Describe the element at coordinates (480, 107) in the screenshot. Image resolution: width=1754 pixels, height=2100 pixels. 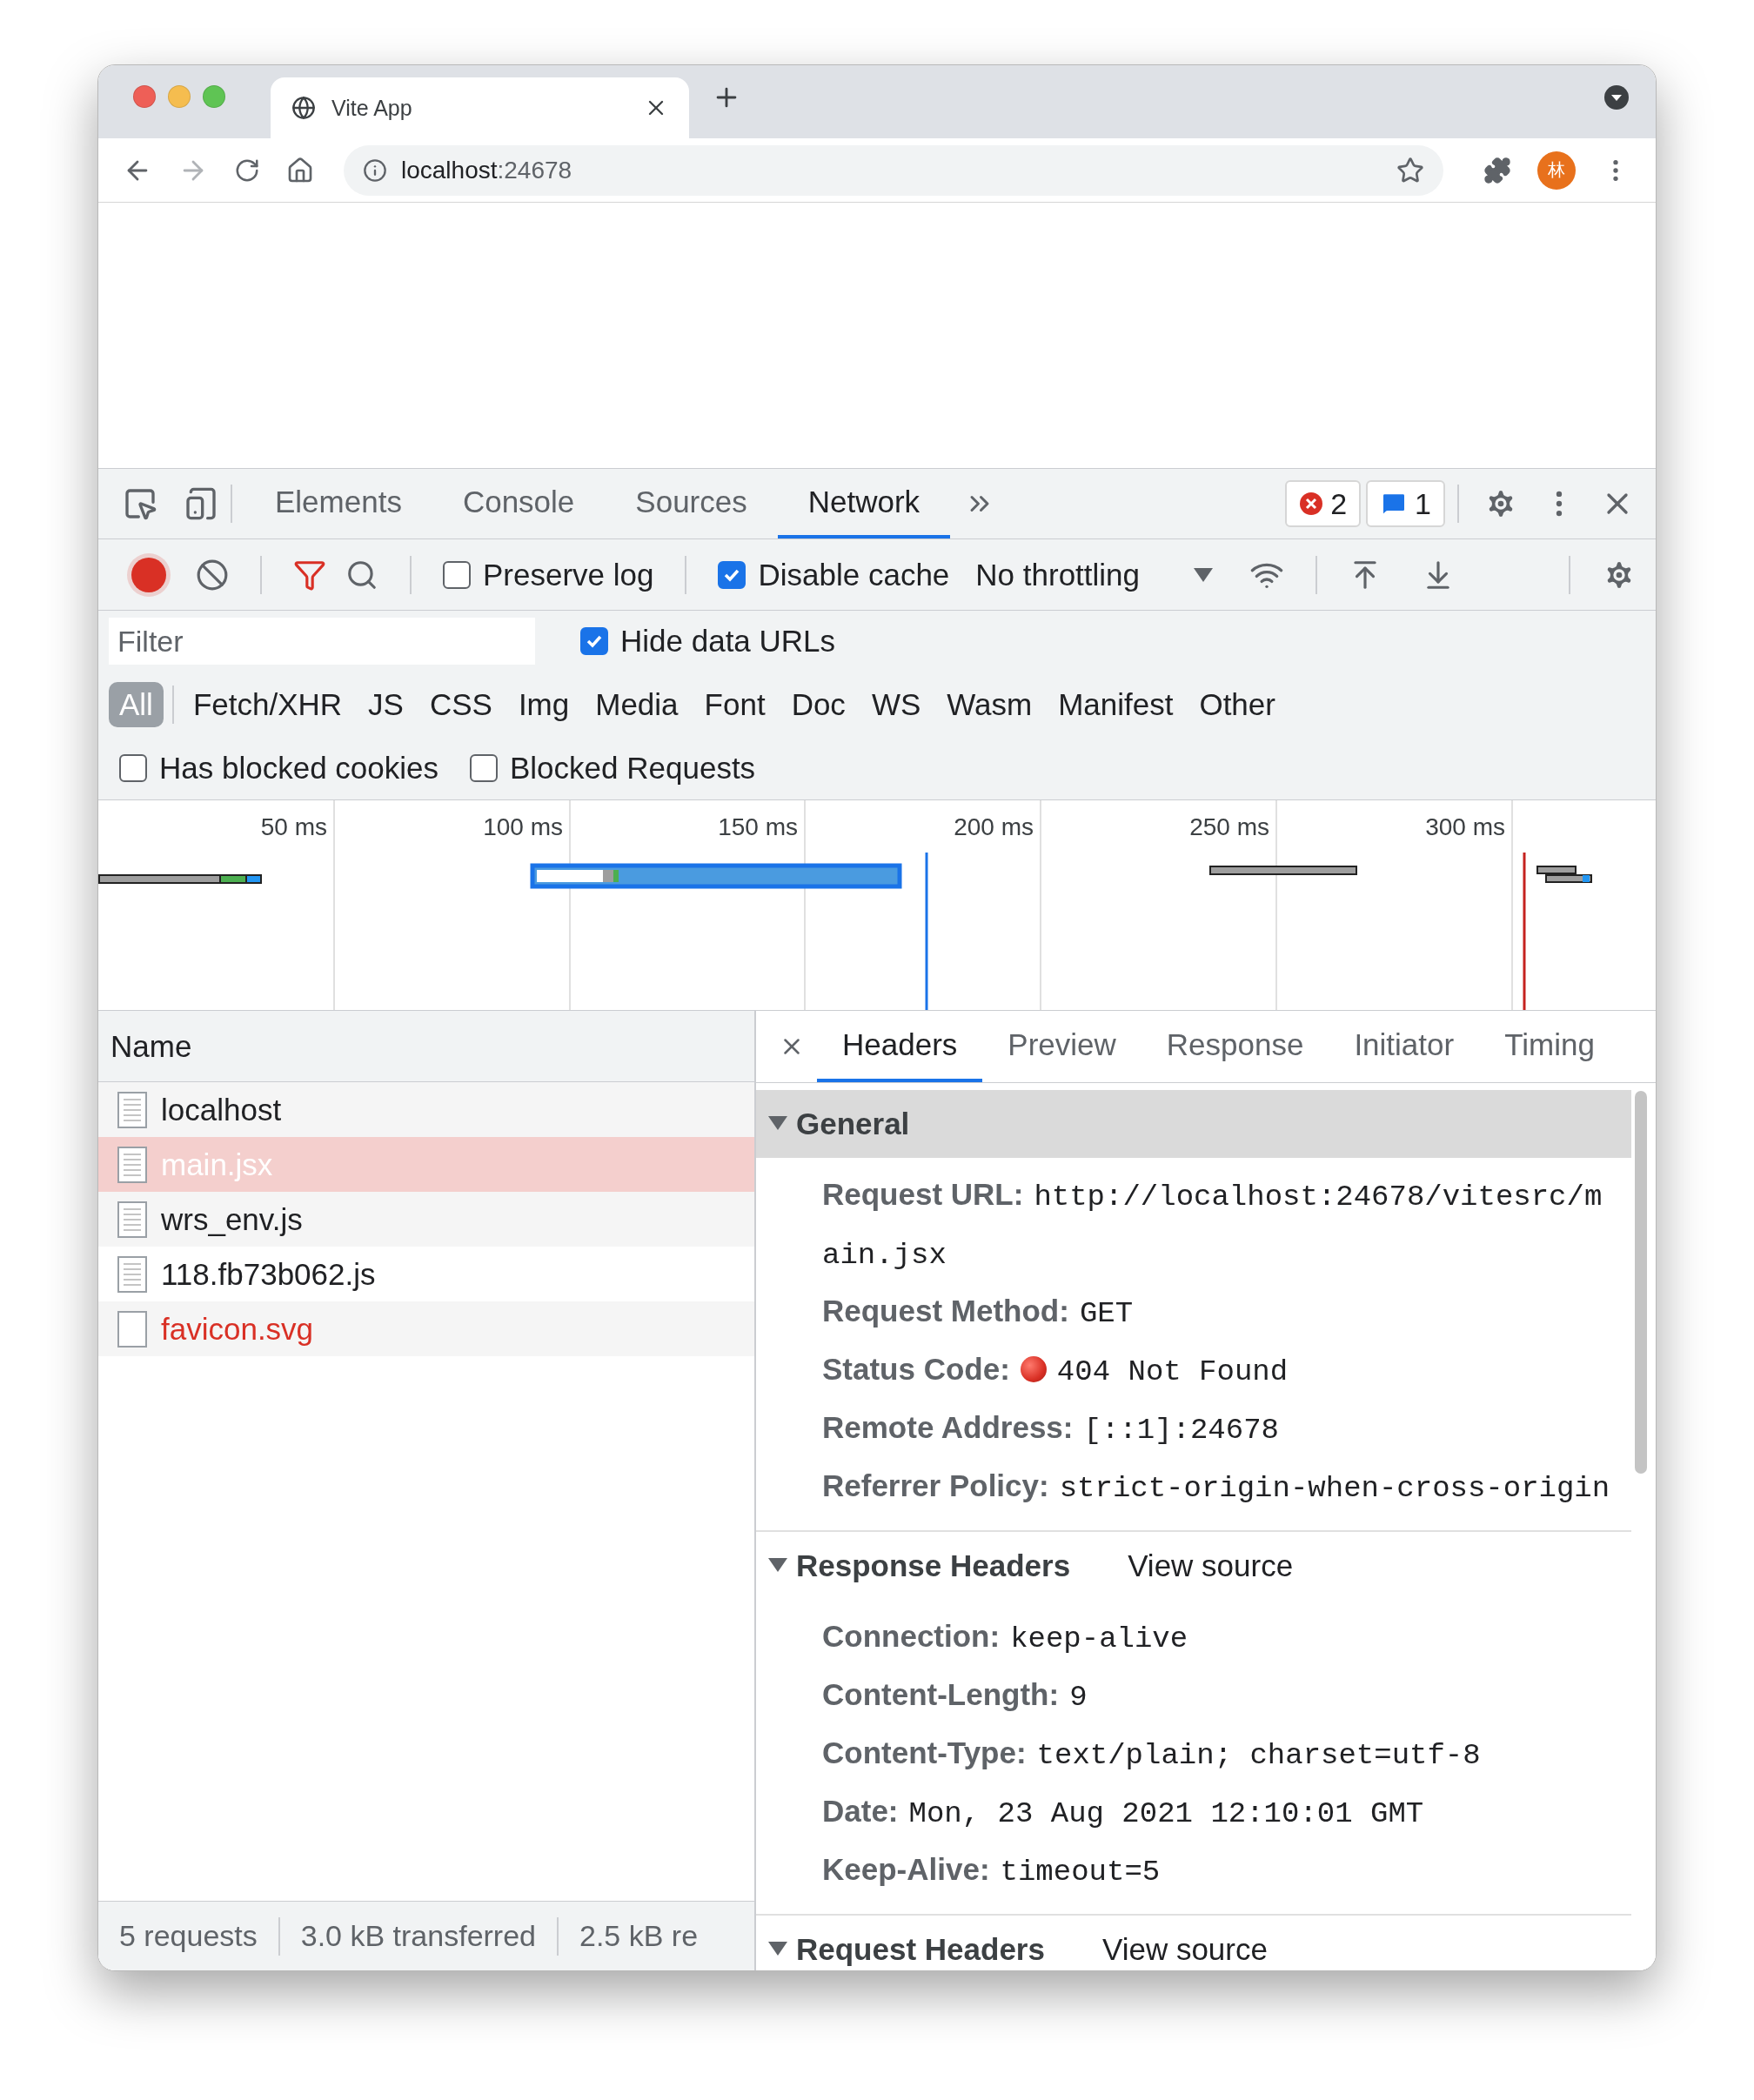
I see `browser-tab: Vite App` at that location.